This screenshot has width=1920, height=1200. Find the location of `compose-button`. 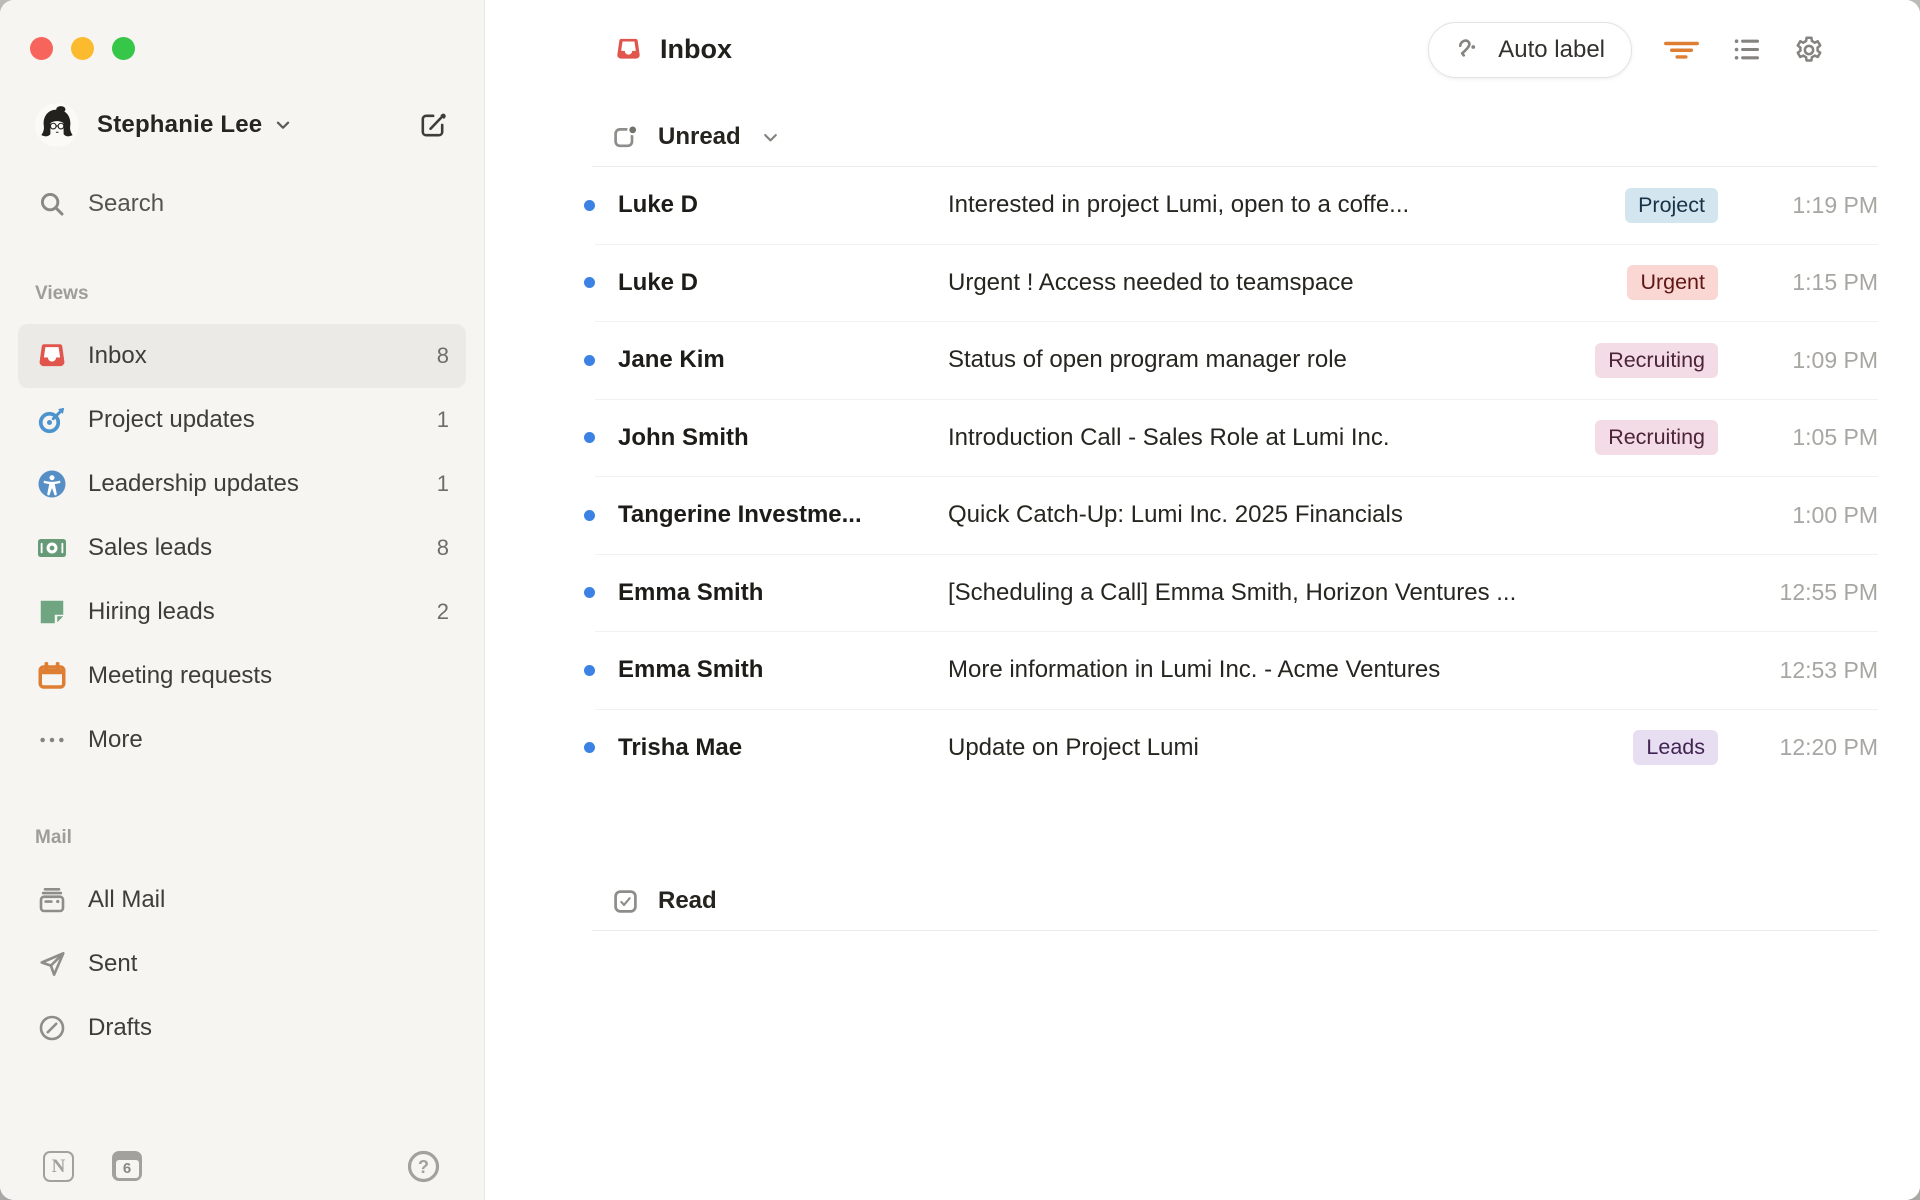

compose-button is located at coordinates (432, 125).